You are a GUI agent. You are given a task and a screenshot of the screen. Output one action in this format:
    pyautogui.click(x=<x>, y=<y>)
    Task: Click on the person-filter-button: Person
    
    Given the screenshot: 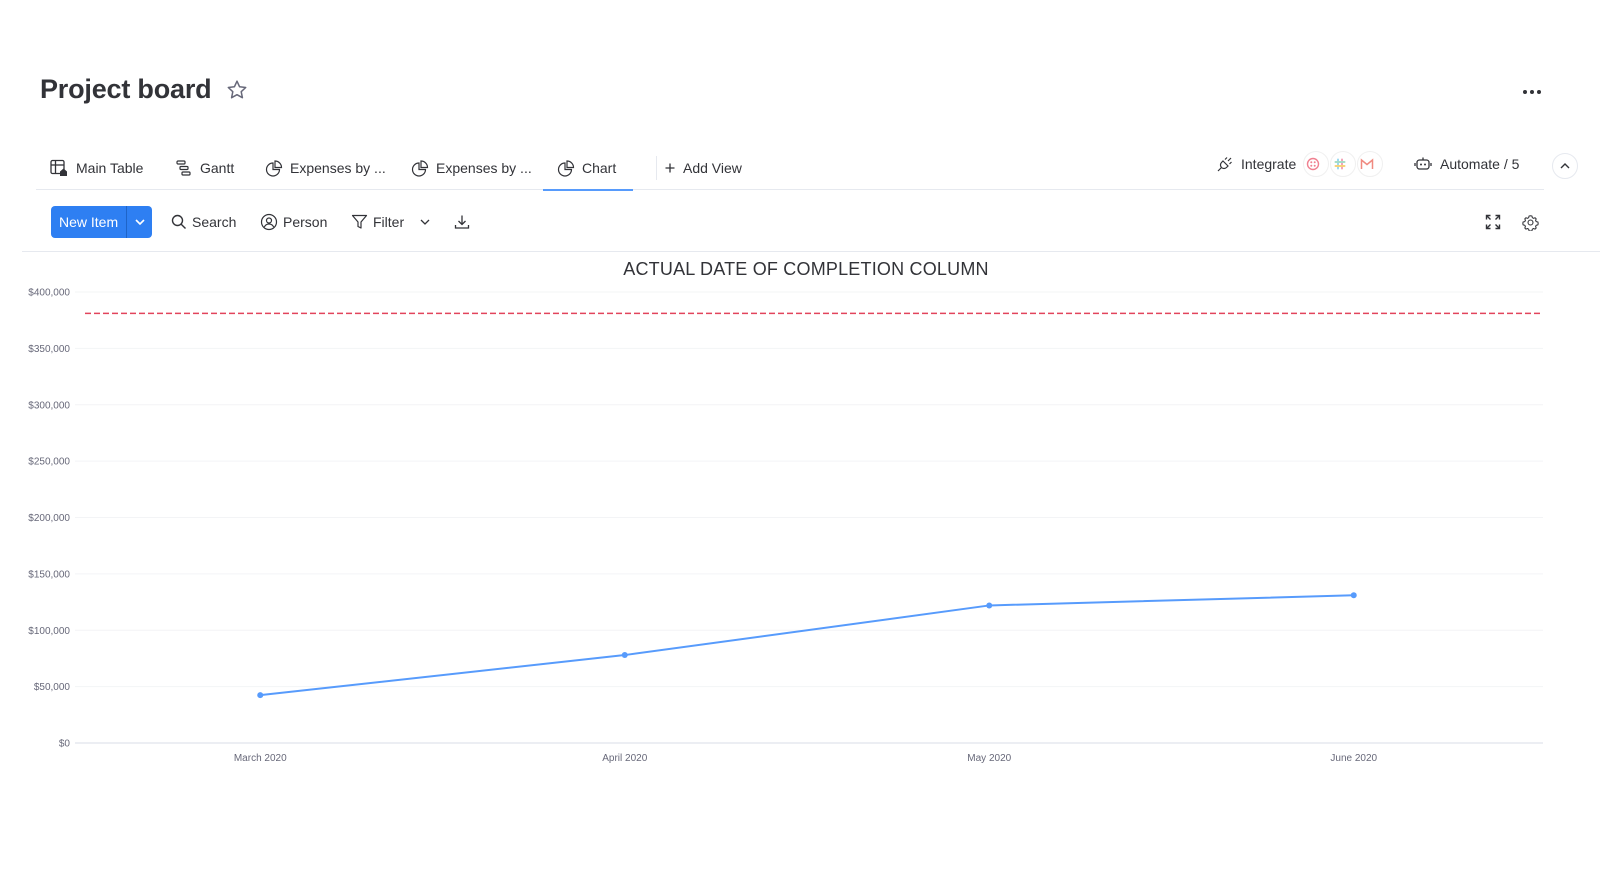 What is the action you would take?
    pyautogui.click(x=293, y=222)
    